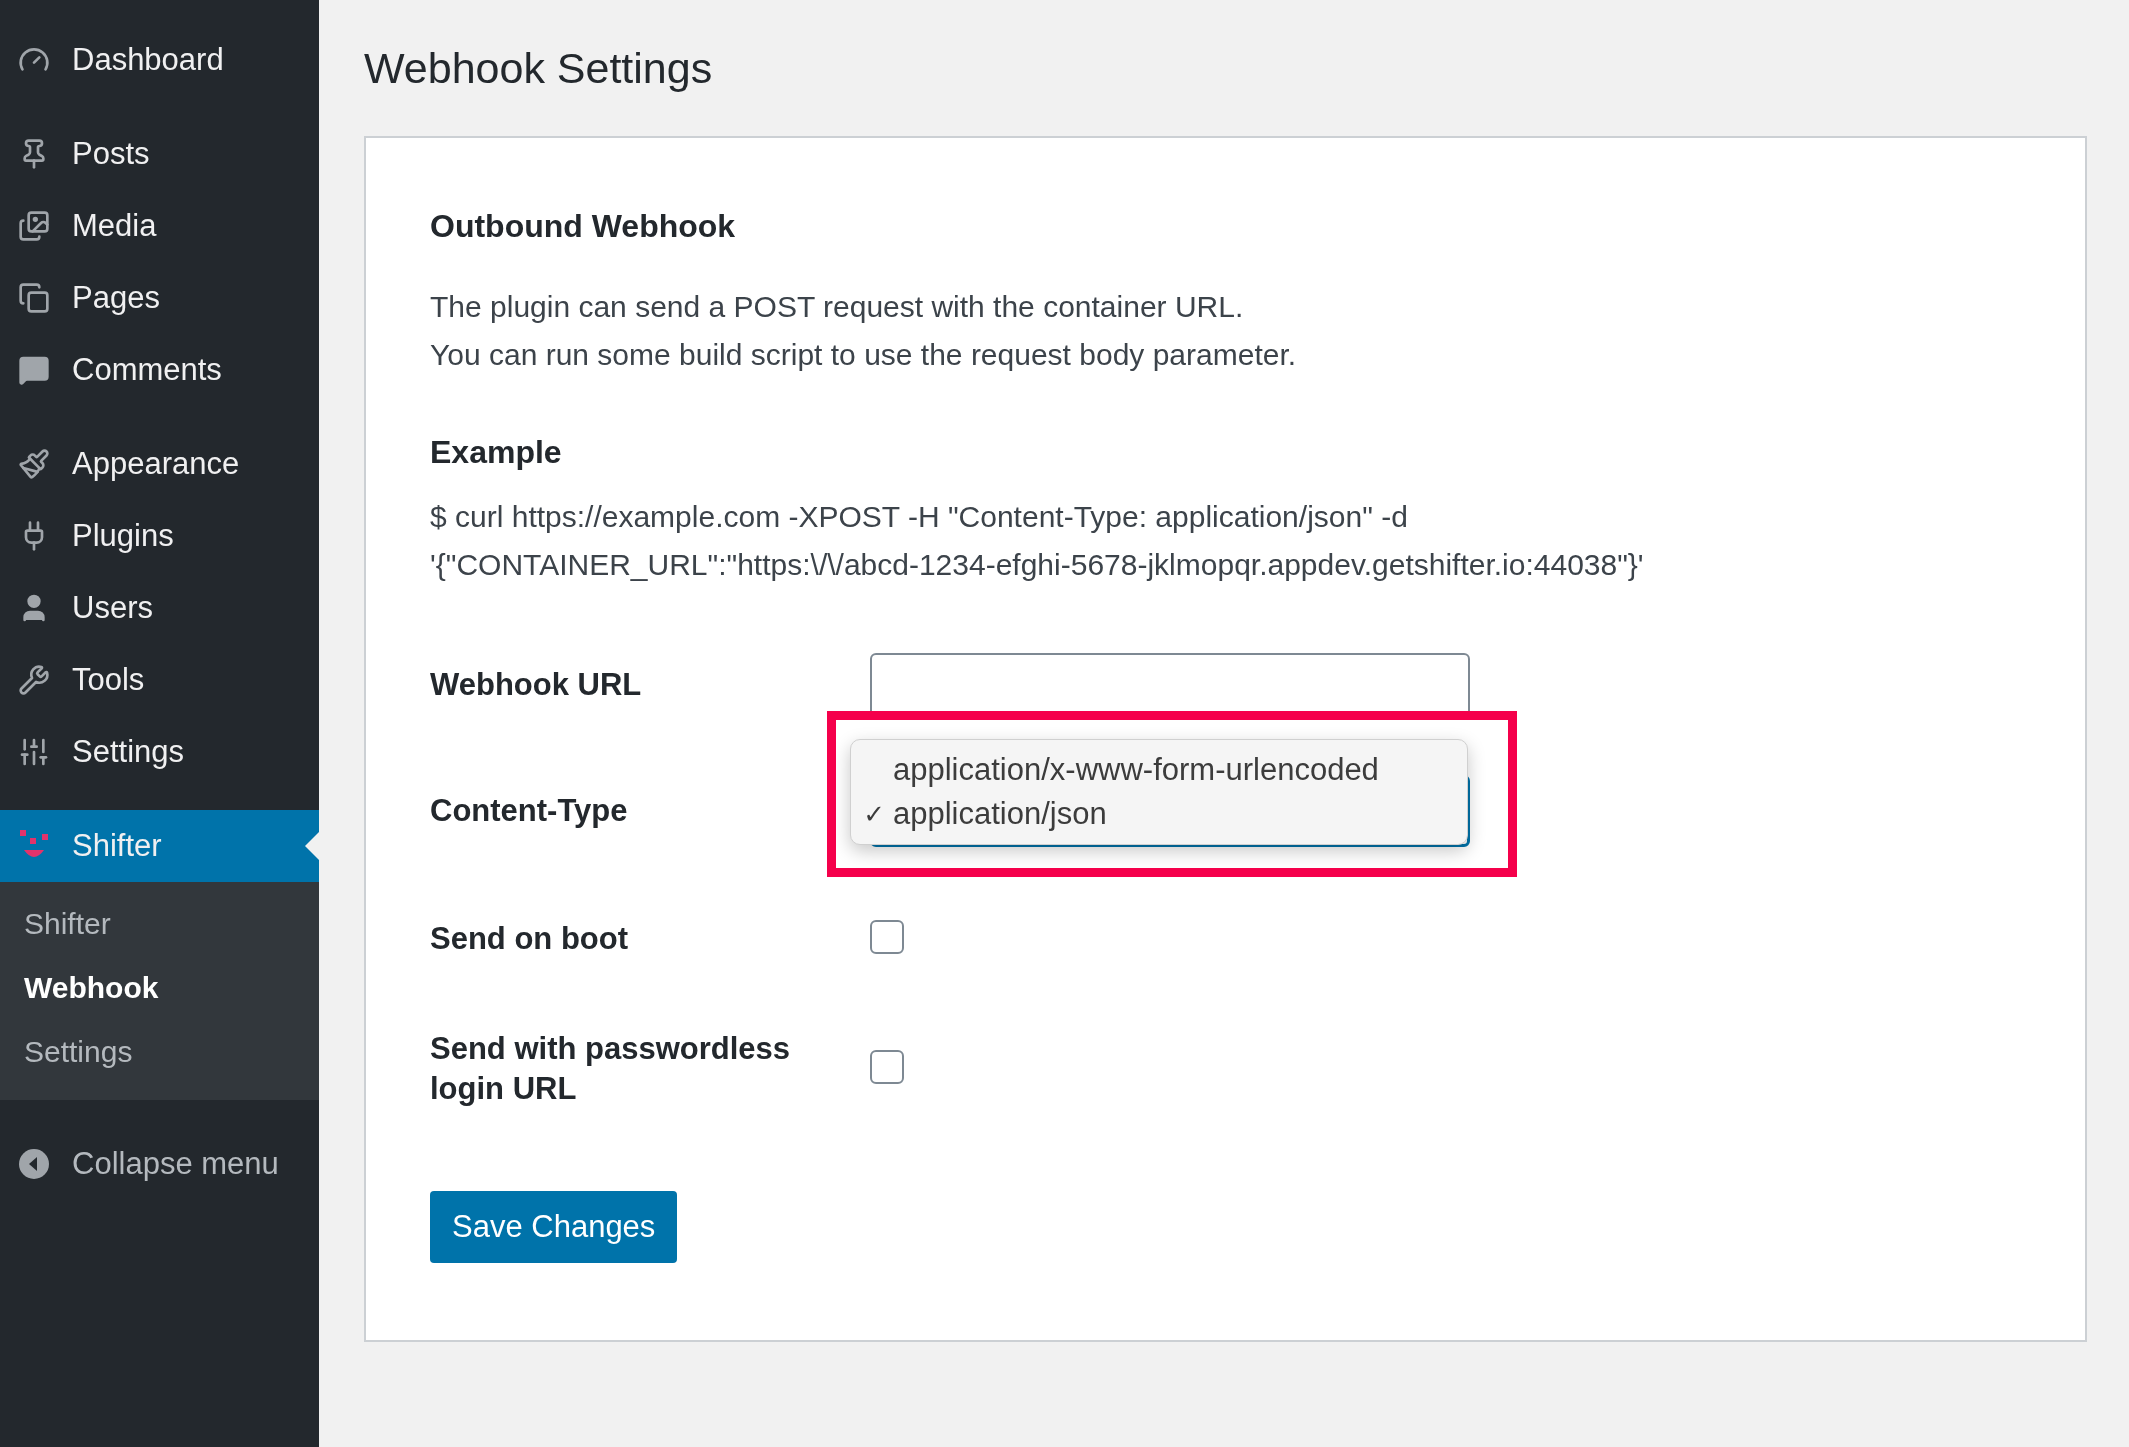  I want to click on sidebar-label: Media, so click(114, 226).